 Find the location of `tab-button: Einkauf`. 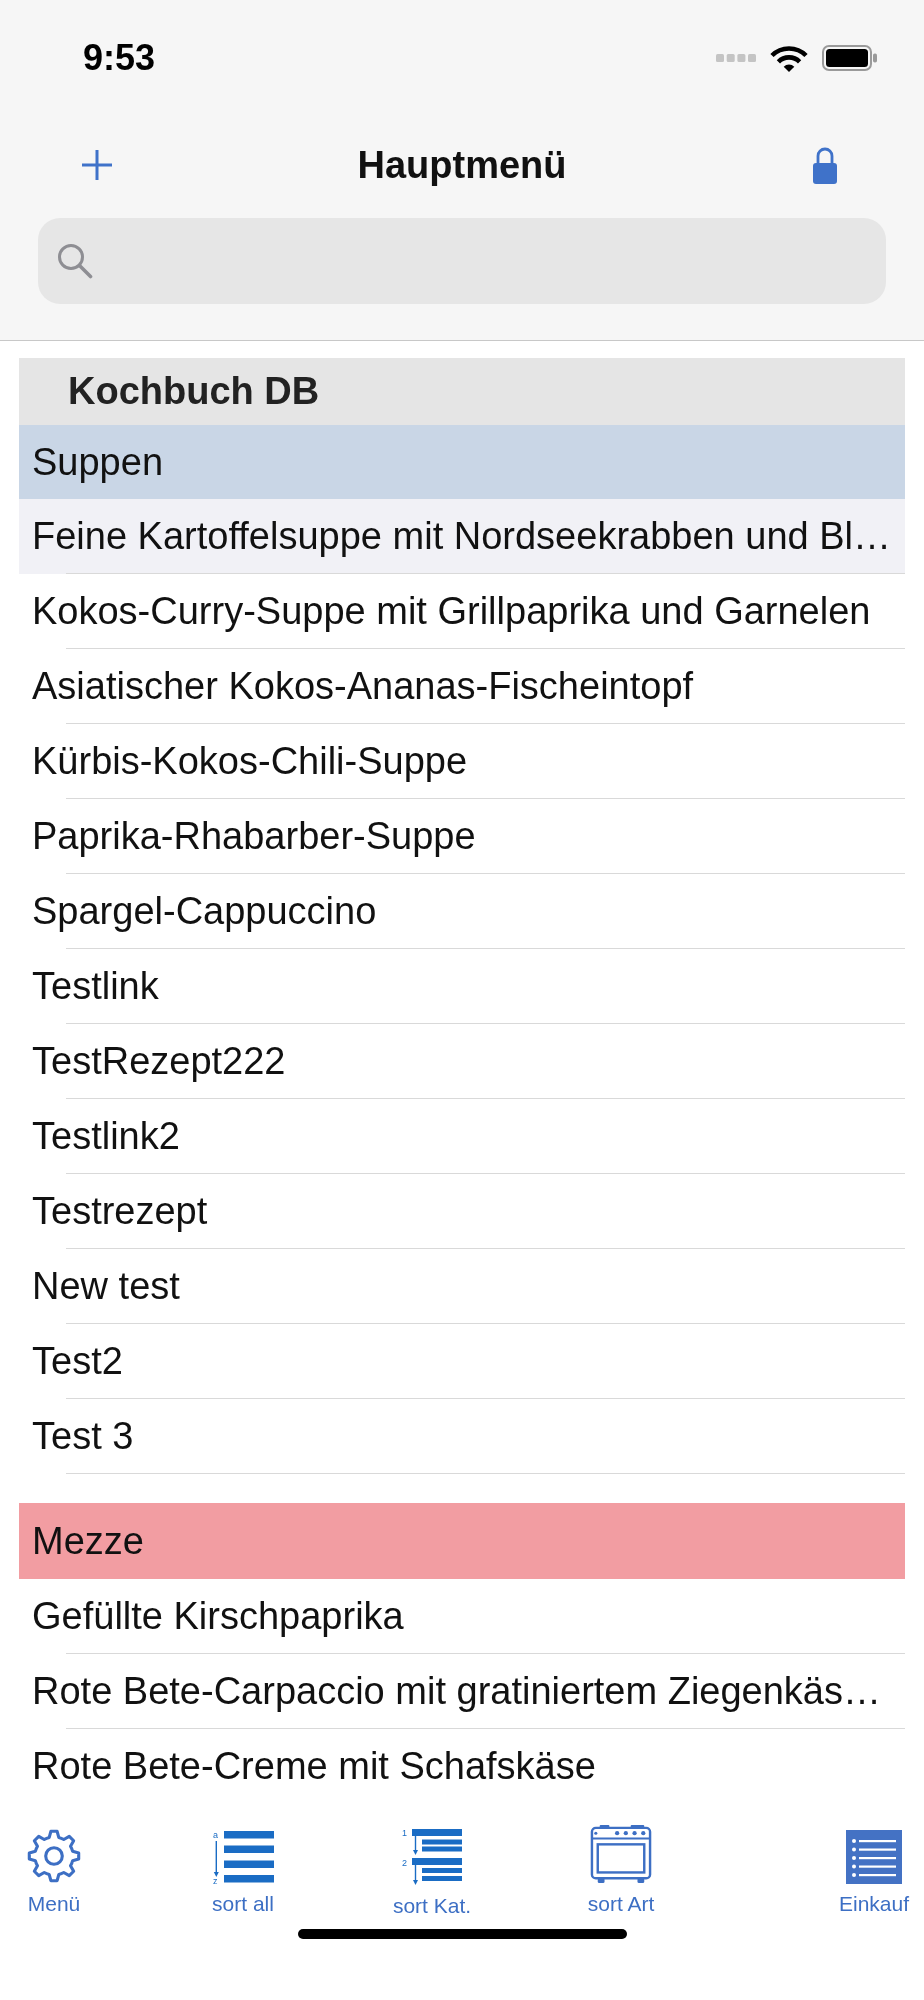

tab-button: Einkauf is located at coordinates (874, 1873).